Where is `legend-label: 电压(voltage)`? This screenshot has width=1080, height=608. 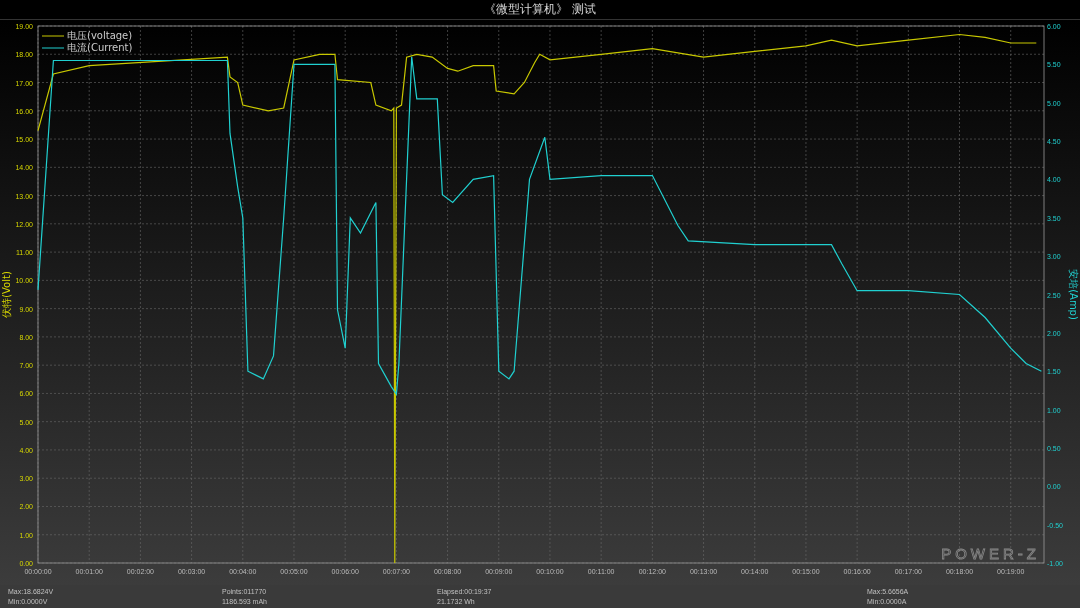
legend-label: 电压(voltage) is located at coordinates (100, 35).